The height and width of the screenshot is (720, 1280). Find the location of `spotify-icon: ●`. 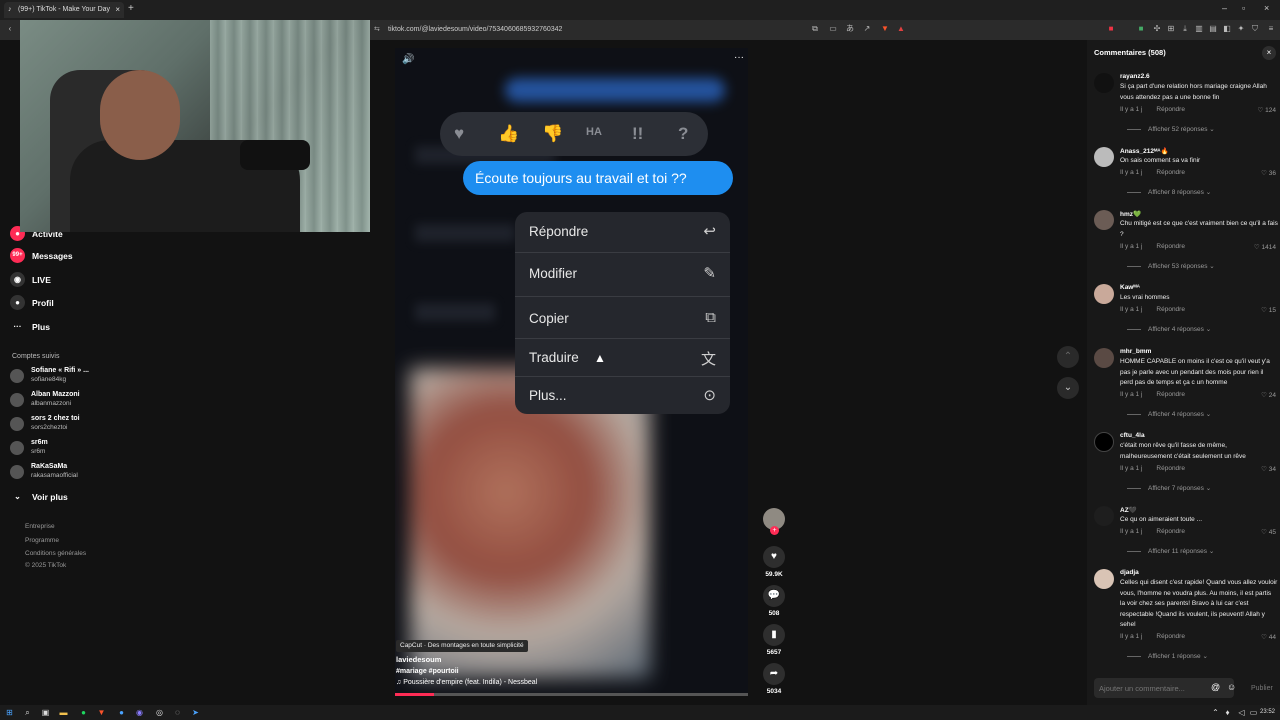

spotify-icon: ● is located at coordinates (83, 712).